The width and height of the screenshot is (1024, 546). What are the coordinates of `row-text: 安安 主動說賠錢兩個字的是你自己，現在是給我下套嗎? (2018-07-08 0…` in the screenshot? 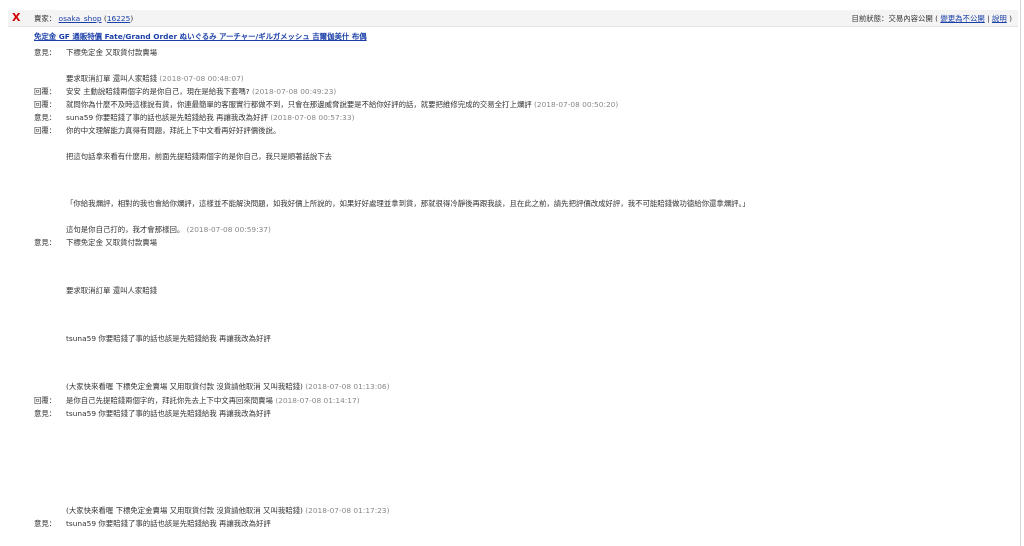 It's located at (201, 91).